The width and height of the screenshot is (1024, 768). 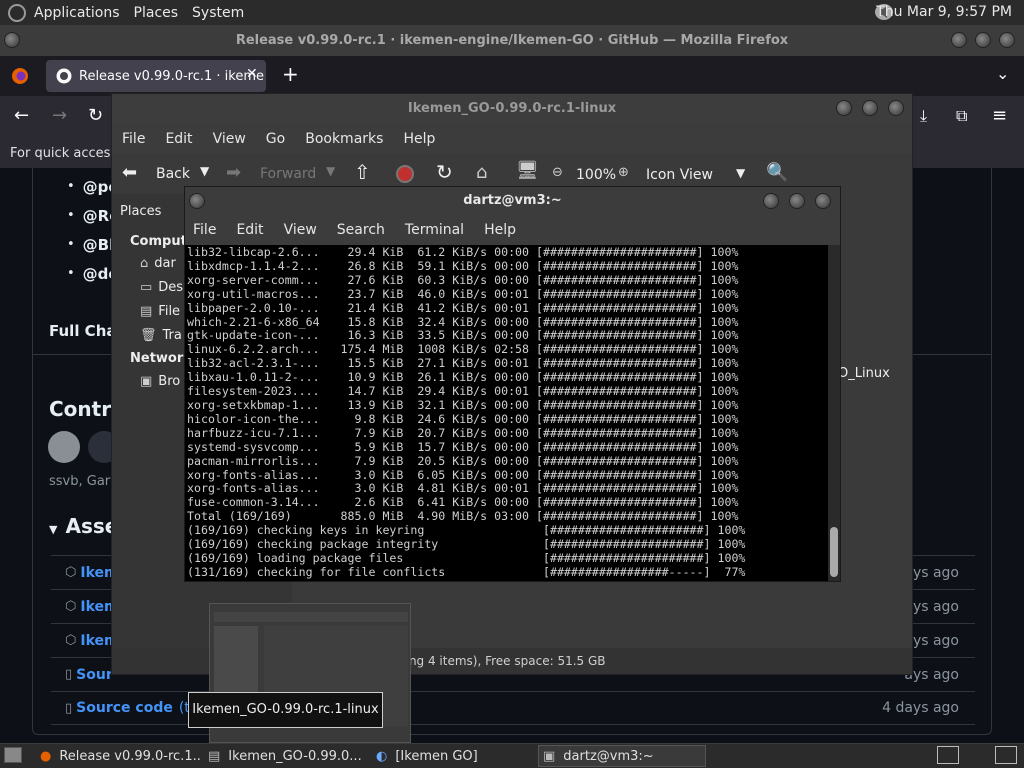 I want to click on back-arrow-icon: ⬅, so click(x=129, y=172).